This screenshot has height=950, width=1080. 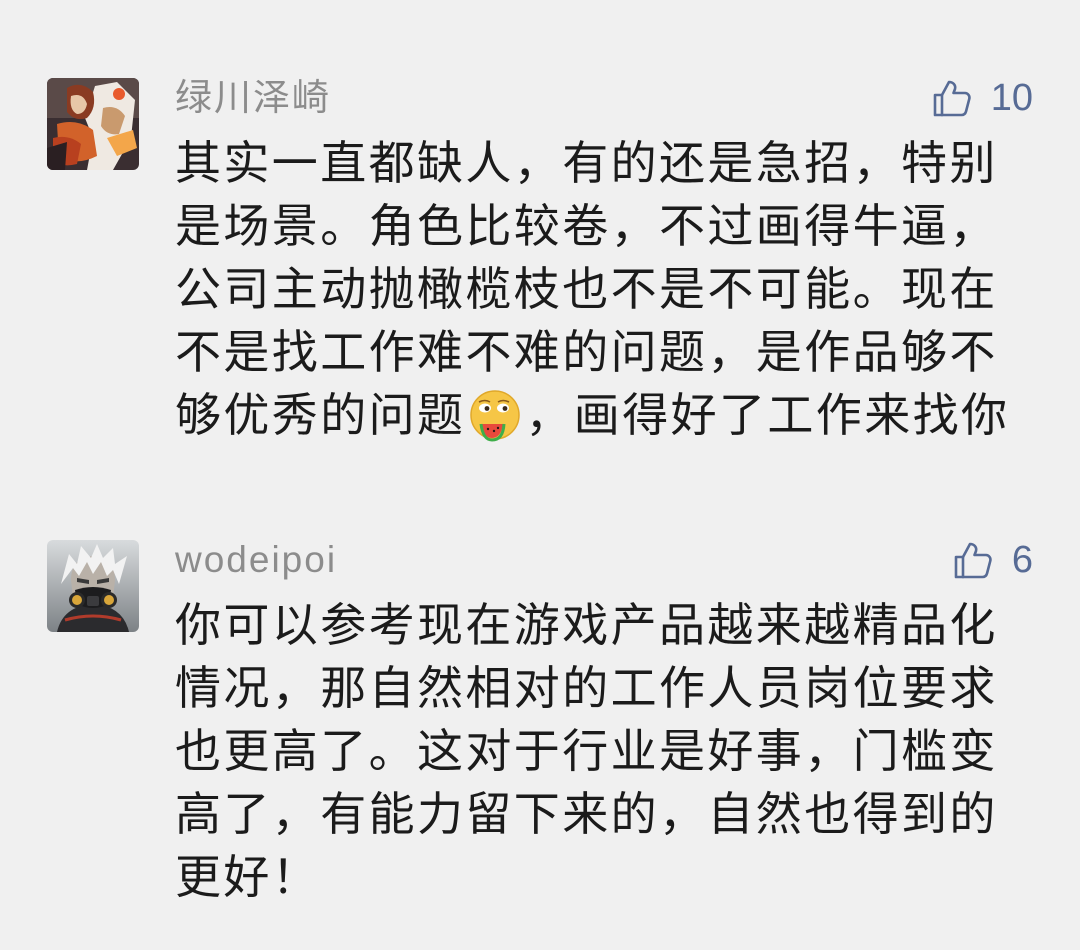 What do you see at coordinates (586, 163) in the screenshot?
I see `comment-text-line: 其实一直都缺人，有的还是急招，特别` at bounding box center [586, 163].